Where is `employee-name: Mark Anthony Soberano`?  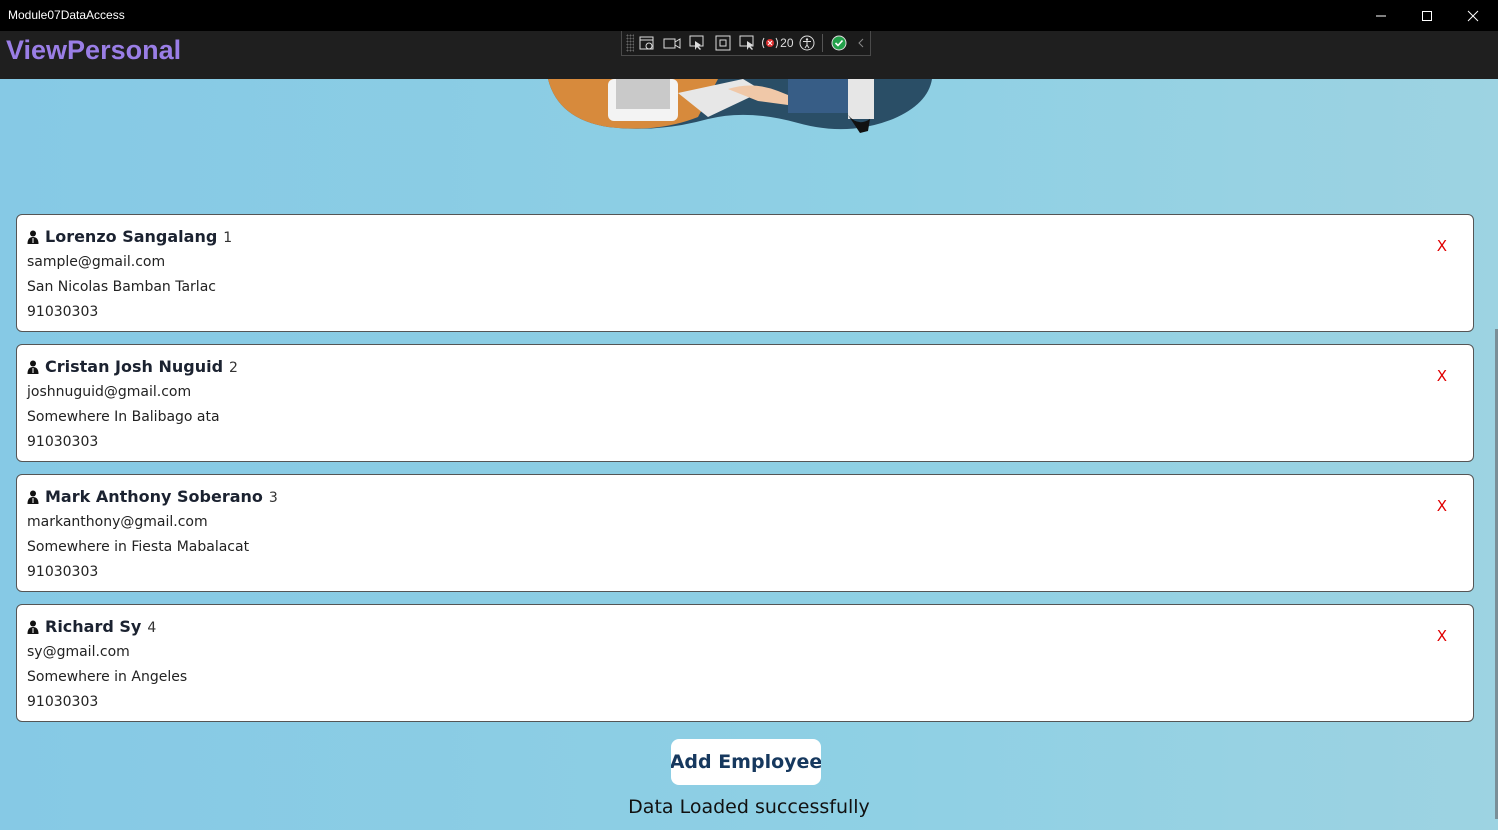 employee-name: Mark Anthony Soberano is located at coordinates (154, 496).